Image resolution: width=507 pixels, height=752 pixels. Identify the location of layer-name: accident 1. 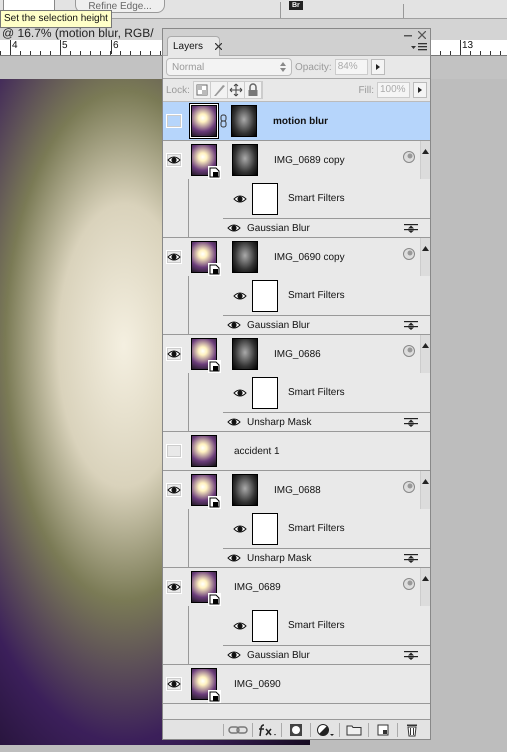
(257, 451).